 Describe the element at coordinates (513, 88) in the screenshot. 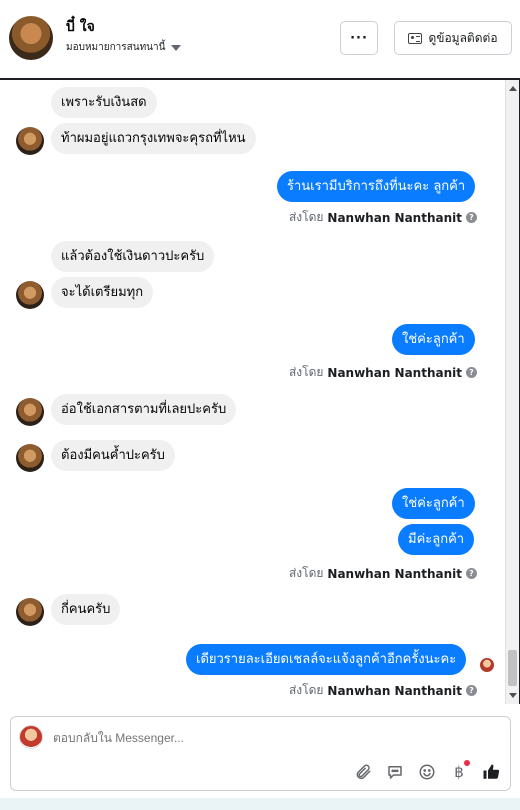

I see `scroll-up-arrow-icon` at that location.